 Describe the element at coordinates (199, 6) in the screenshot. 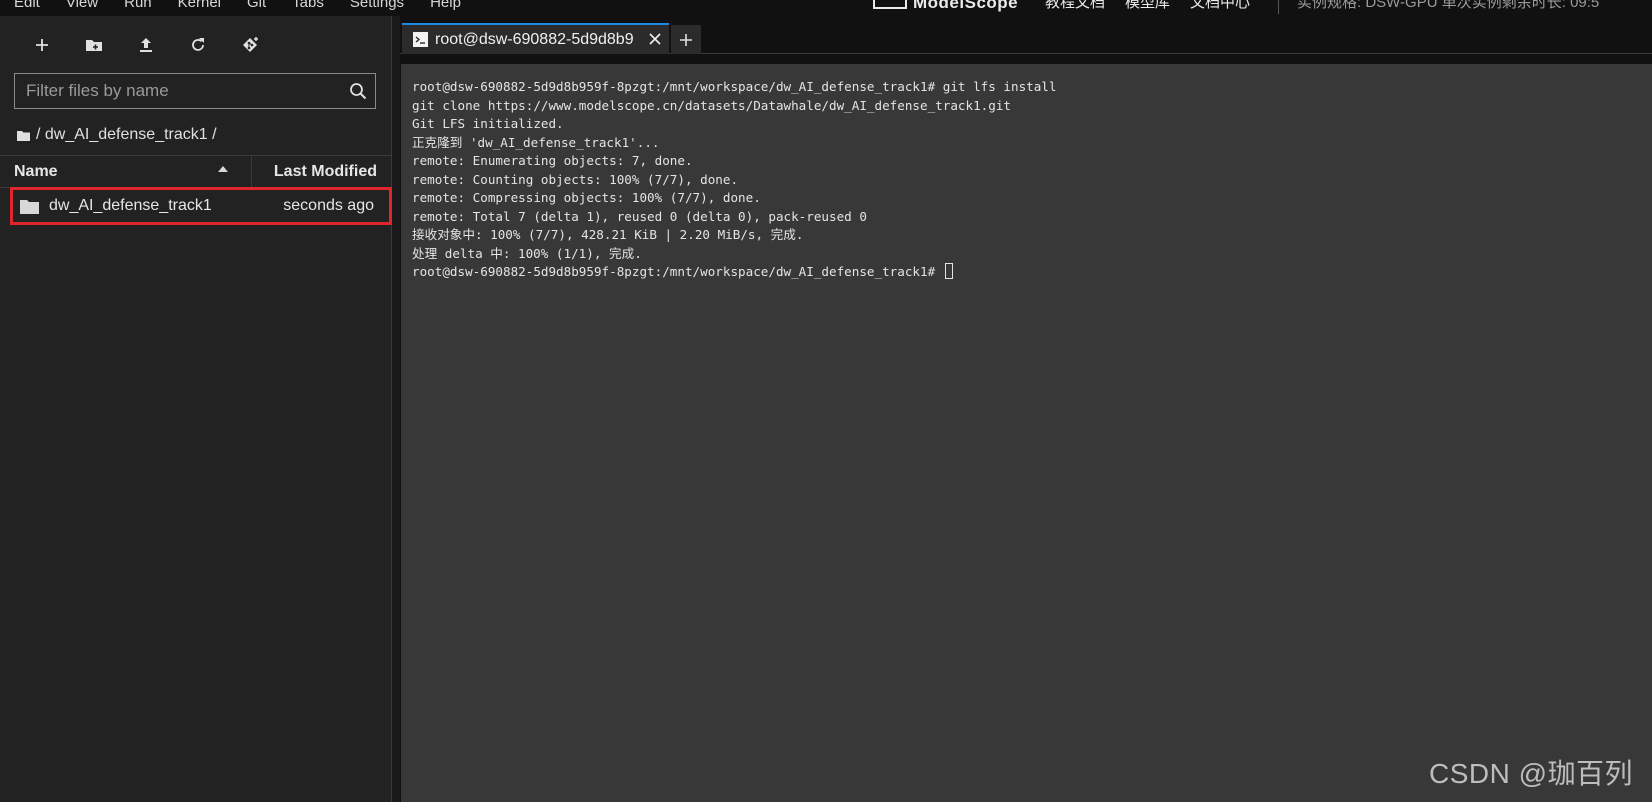

I see `menu-kernel: Kernel` at that location.